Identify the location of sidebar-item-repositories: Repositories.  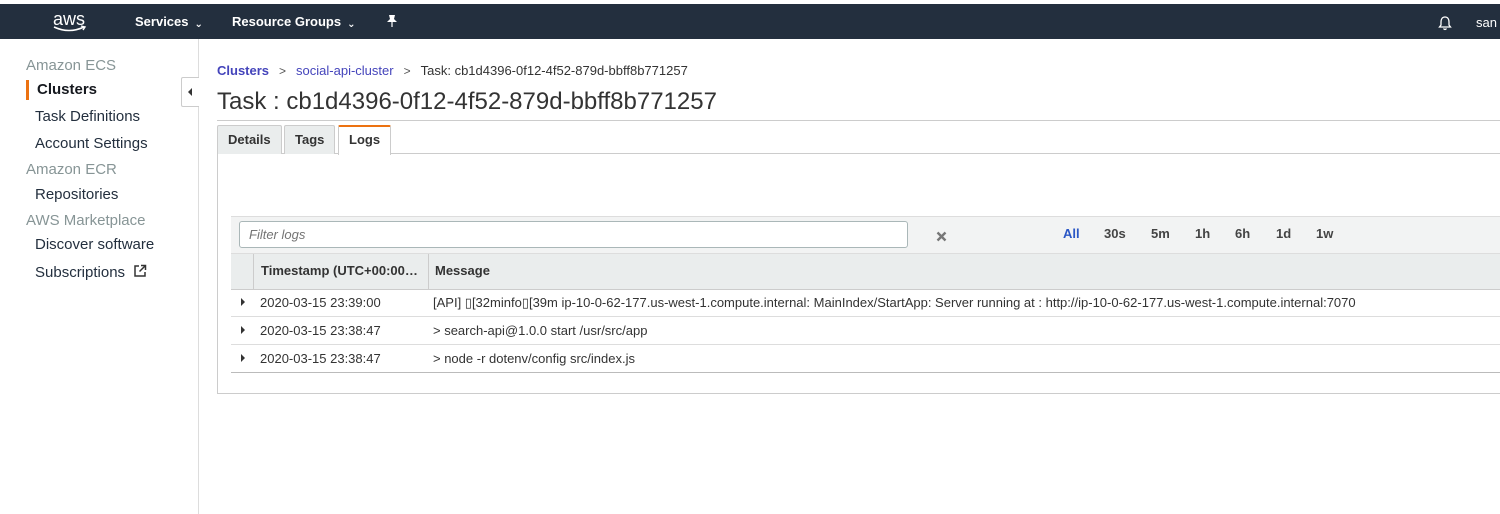
(76, 194).